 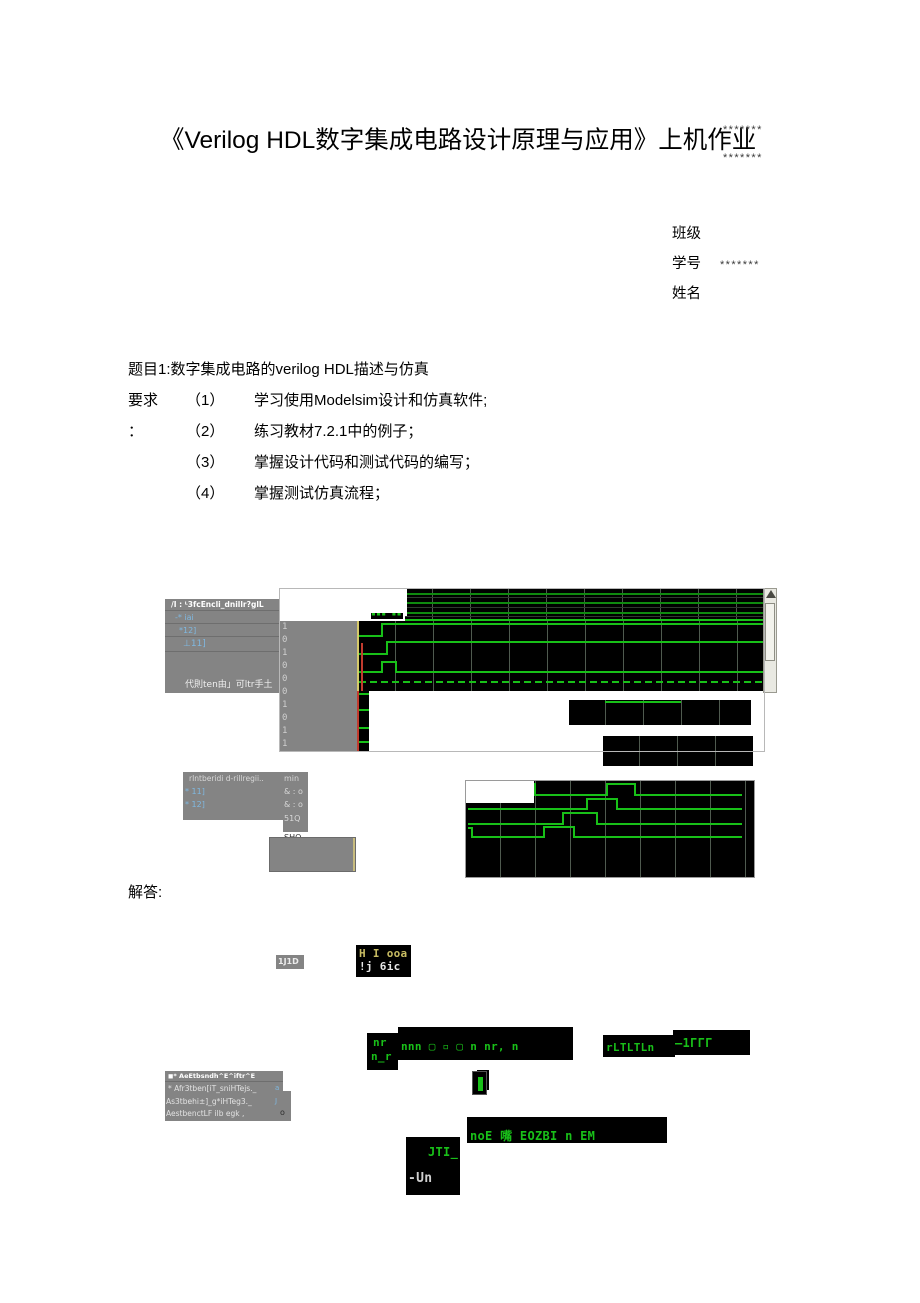 I want to click on objects-value-row-1: & : o, so click(x=293, y=791).